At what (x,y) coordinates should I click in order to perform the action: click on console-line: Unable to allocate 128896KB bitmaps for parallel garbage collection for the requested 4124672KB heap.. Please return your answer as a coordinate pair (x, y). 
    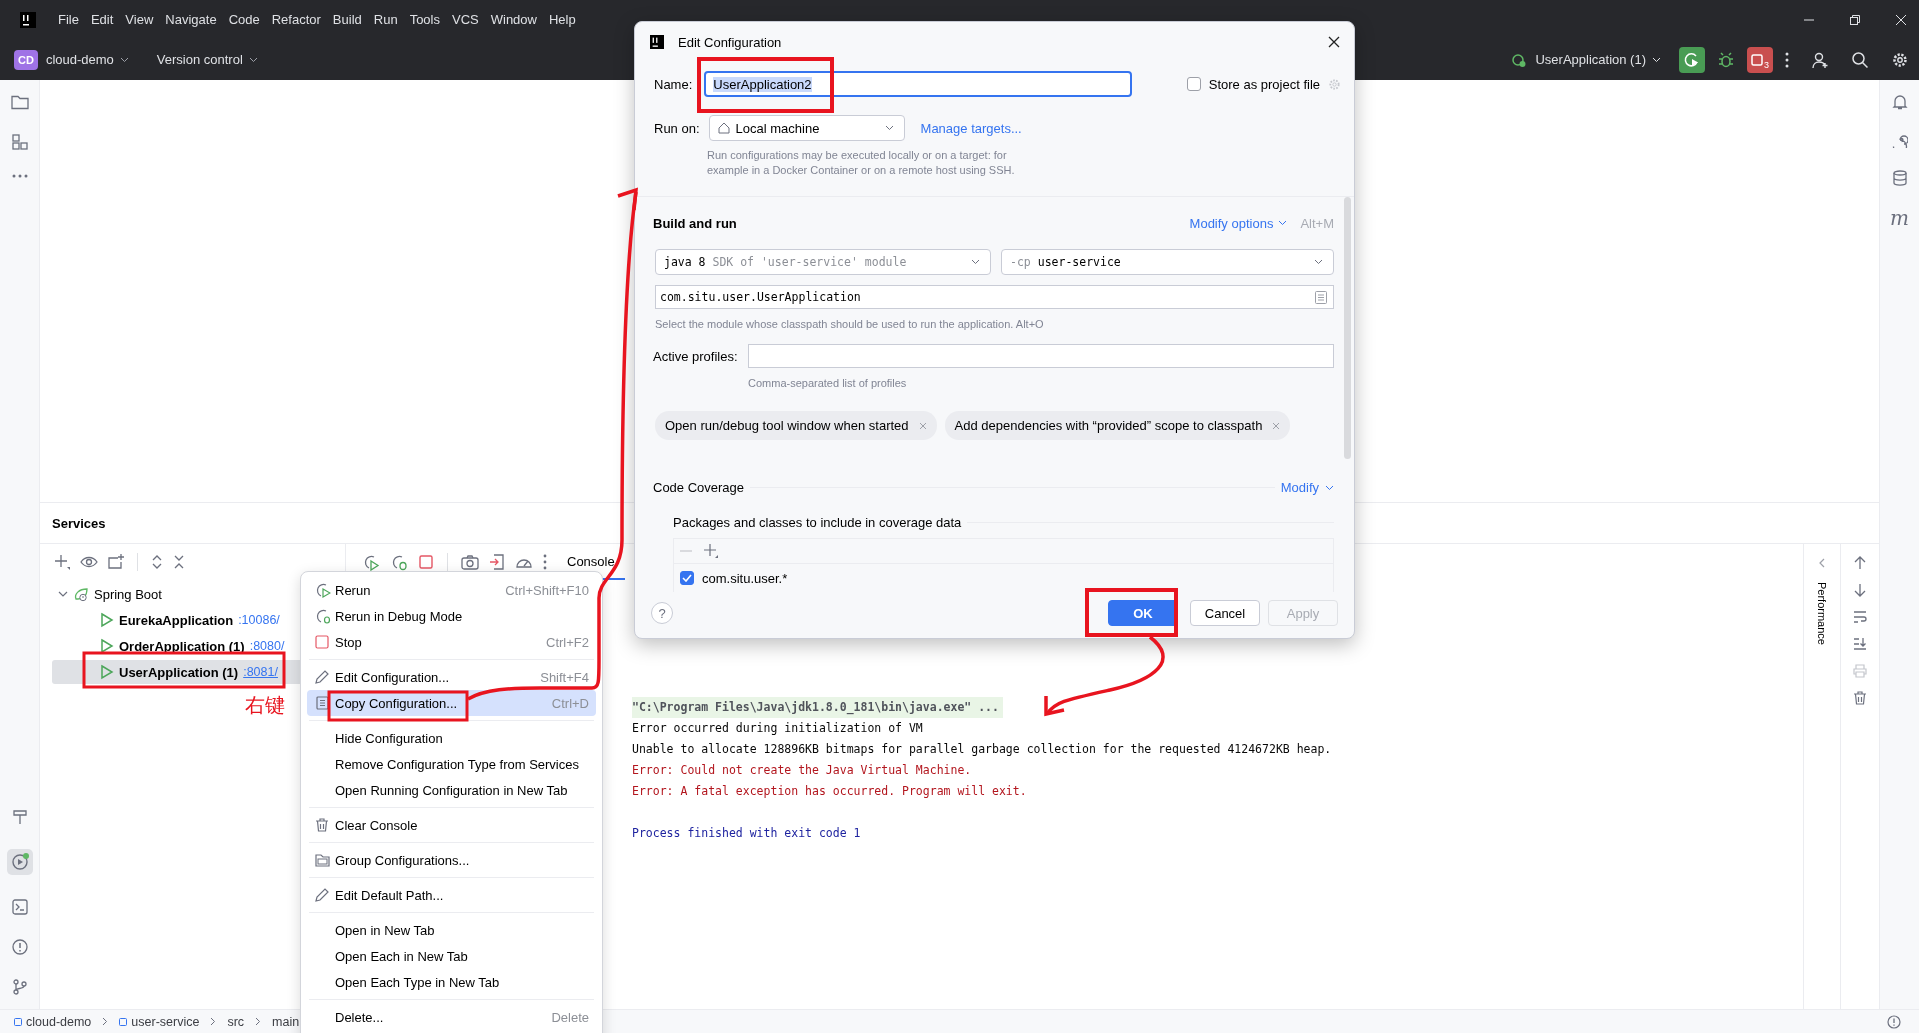
    Looking at the image, I should click on (982, 749).